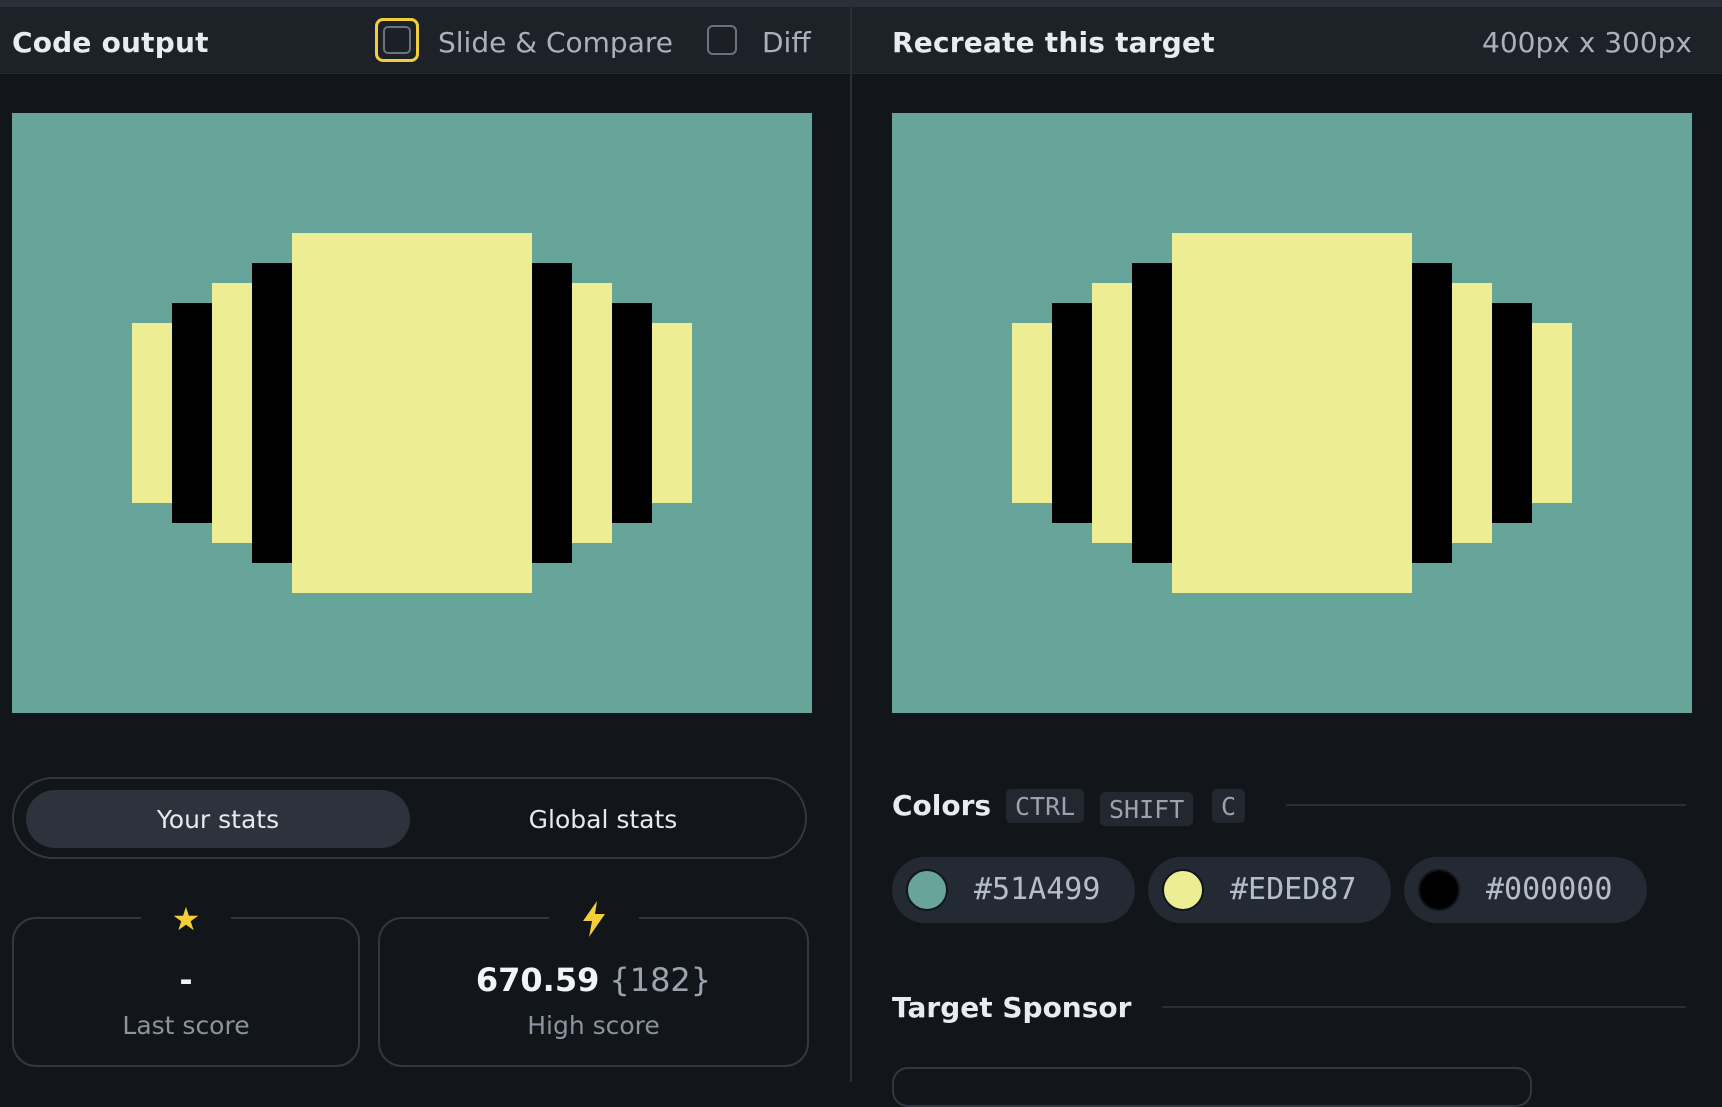  I want to click on high-score-value-row: 670.59 {182}, so click(593, 980).